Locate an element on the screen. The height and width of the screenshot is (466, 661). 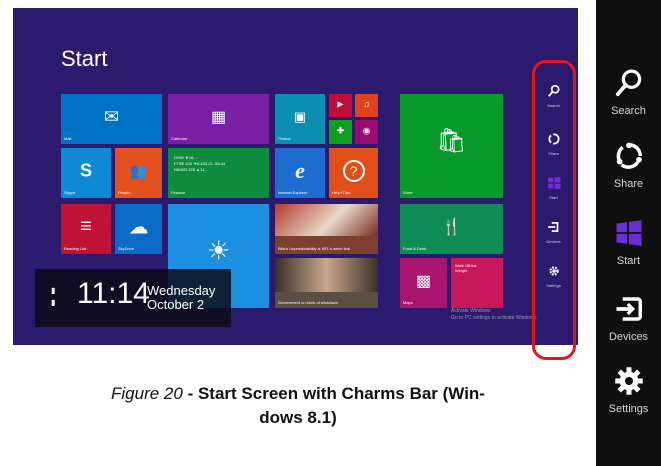
tile-photos: ▣ Photos is located at coordinates (300, 119).